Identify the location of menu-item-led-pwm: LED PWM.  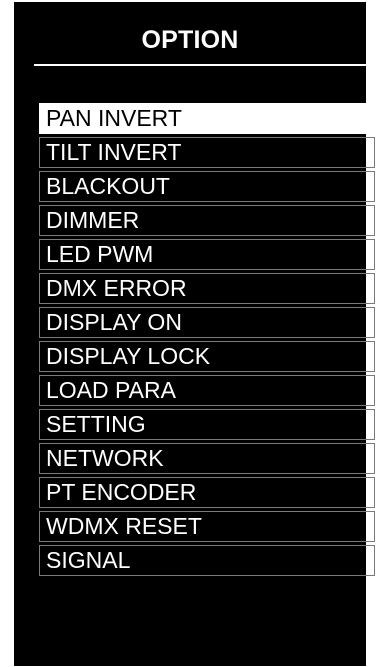
(207, 254).